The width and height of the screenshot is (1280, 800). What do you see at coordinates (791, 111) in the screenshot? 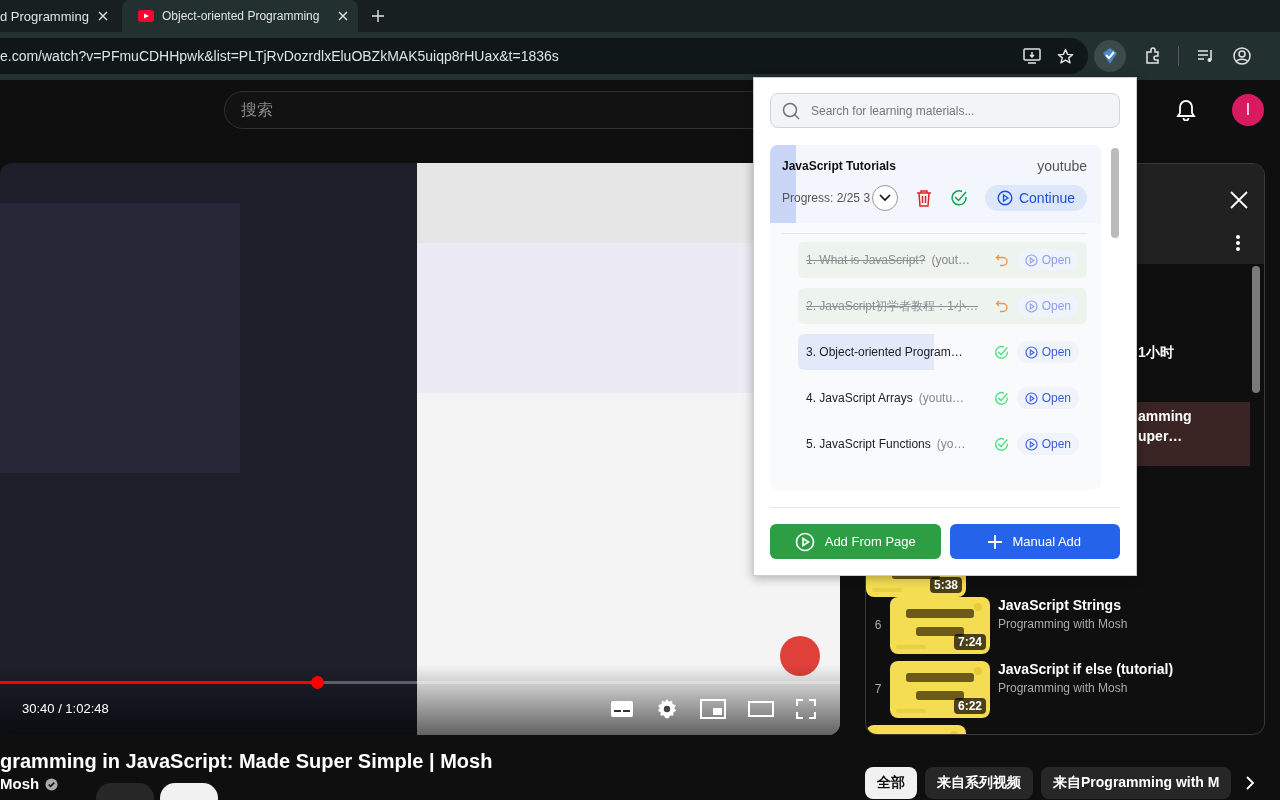
I see `search-icon` at bounding box center [791, 111].